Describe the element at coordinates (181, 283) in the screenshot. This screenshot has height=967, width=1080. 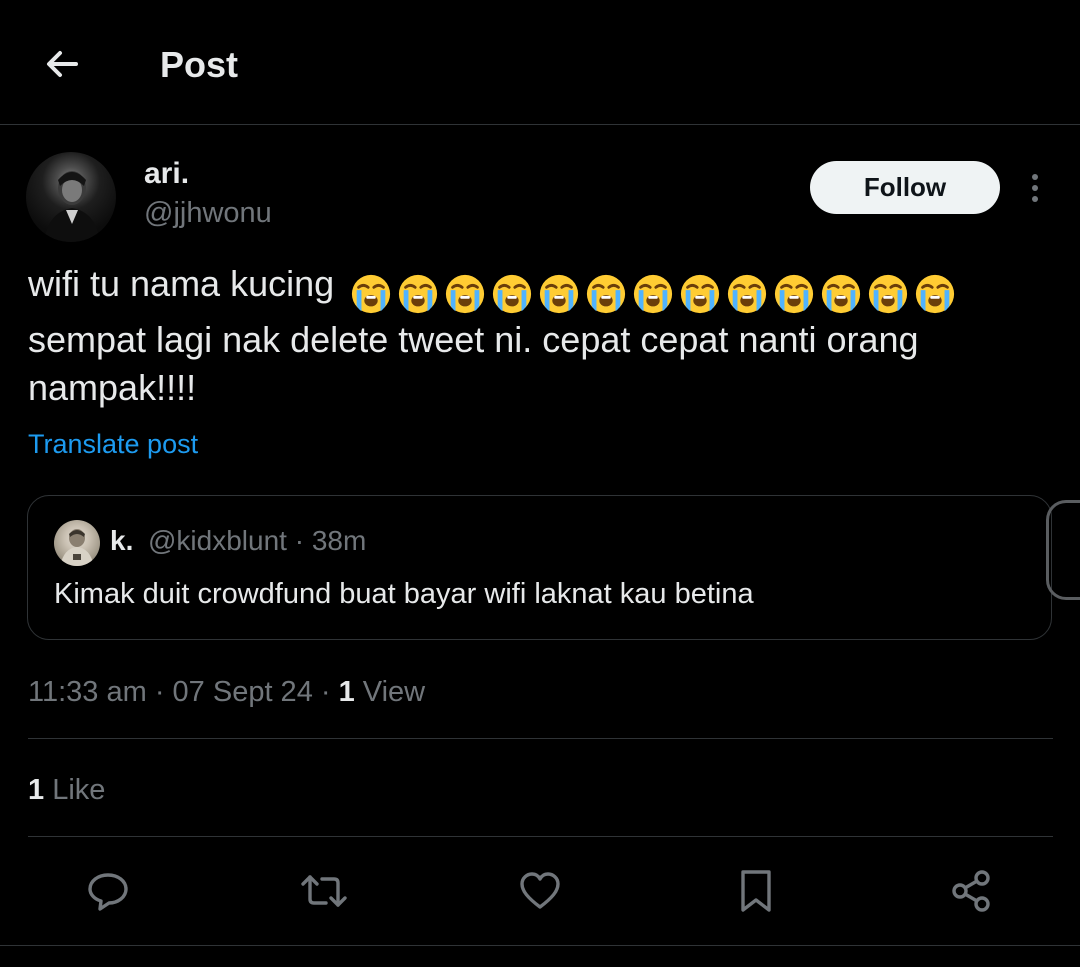
I see `post-text-first: wifi tu nama kucing` at that location.